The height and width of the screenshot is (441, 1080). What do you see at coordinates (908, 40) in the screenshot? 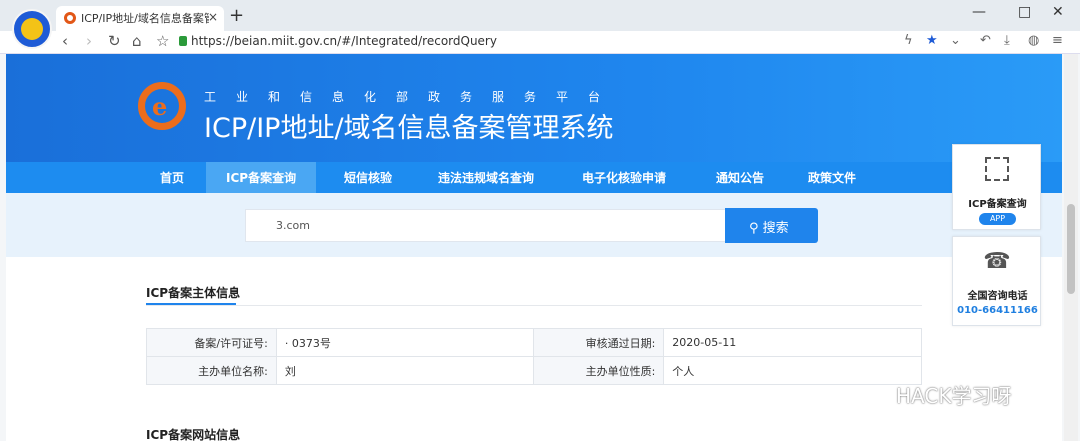
I see `lightning-icon: ϟ` at bounding box center [908, 40].